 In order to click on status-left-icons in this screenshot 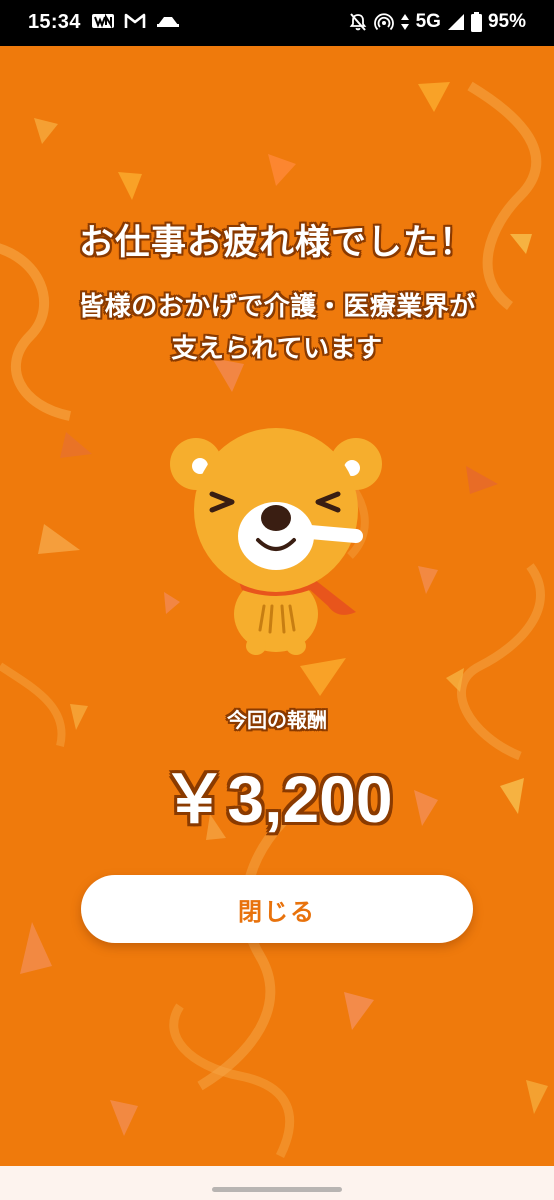, I will do `click(136, 21)`.